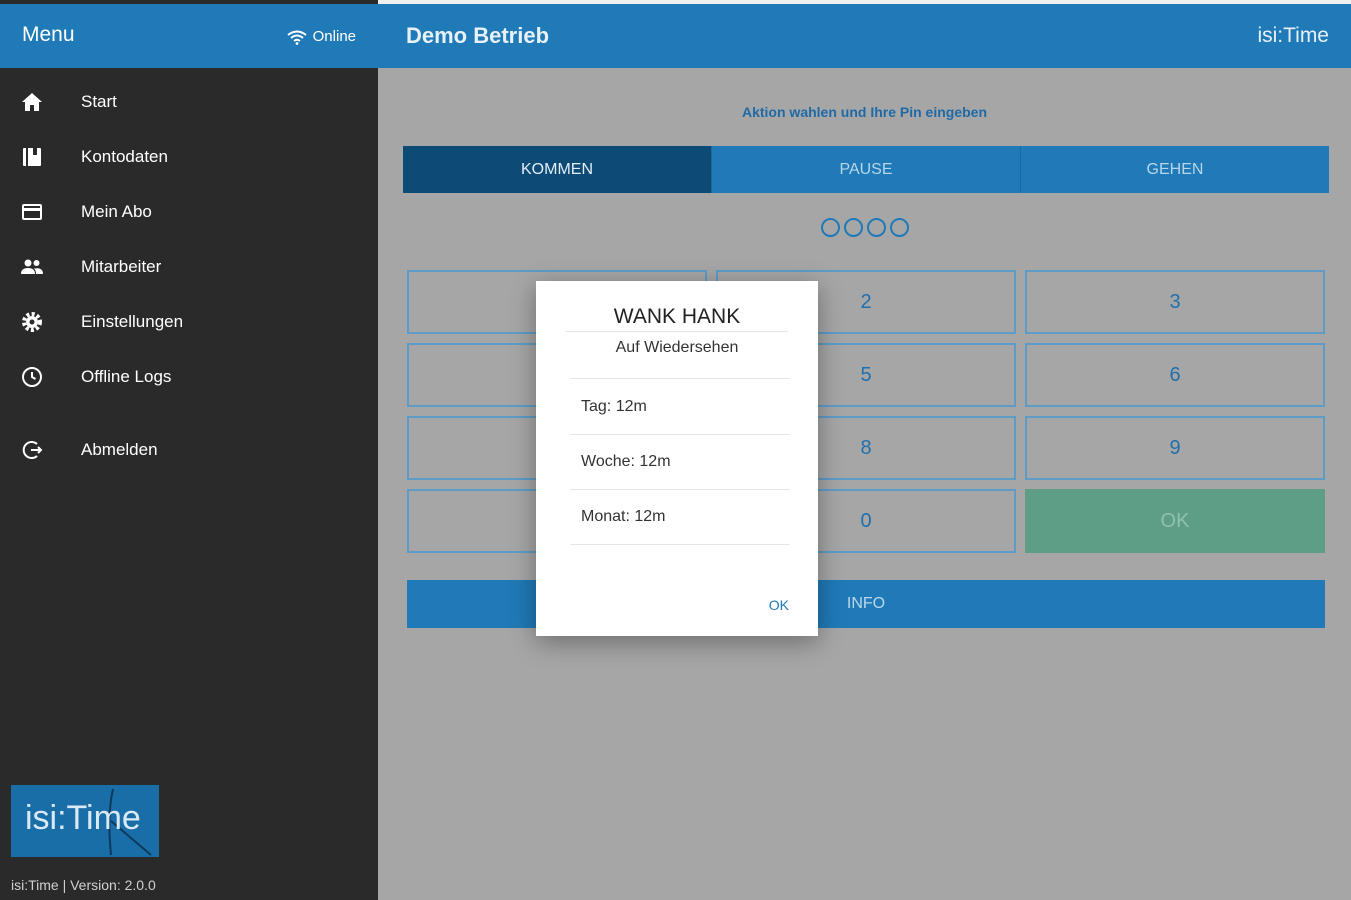  What do you see at coordinates (124, 156) in the screenshot?
I see `sidebar-item-label: Kontodaten` at bounding box center [124, 156].